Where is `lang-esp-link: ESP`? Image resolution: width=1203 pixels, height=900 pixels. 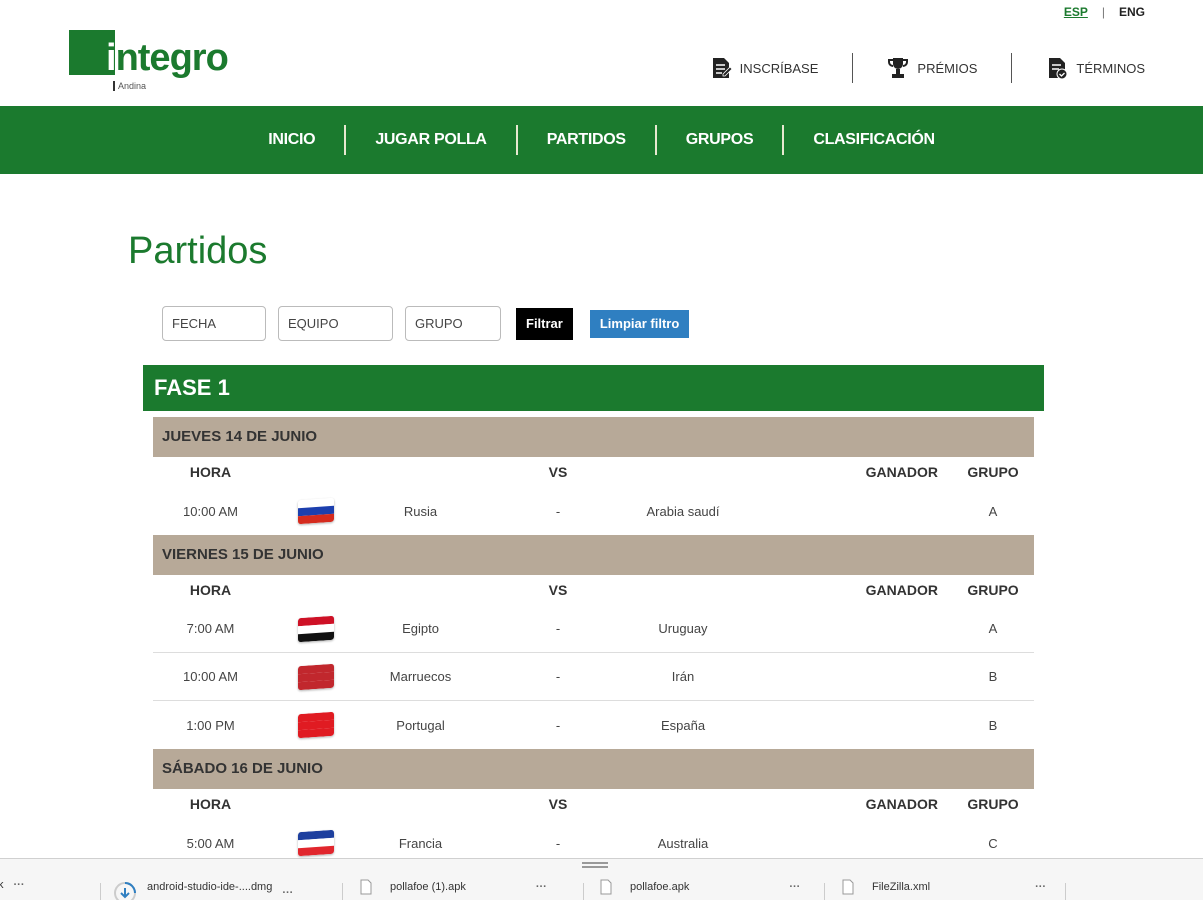 lang-esp-link: ESP is located at coordinates (1076, 12).